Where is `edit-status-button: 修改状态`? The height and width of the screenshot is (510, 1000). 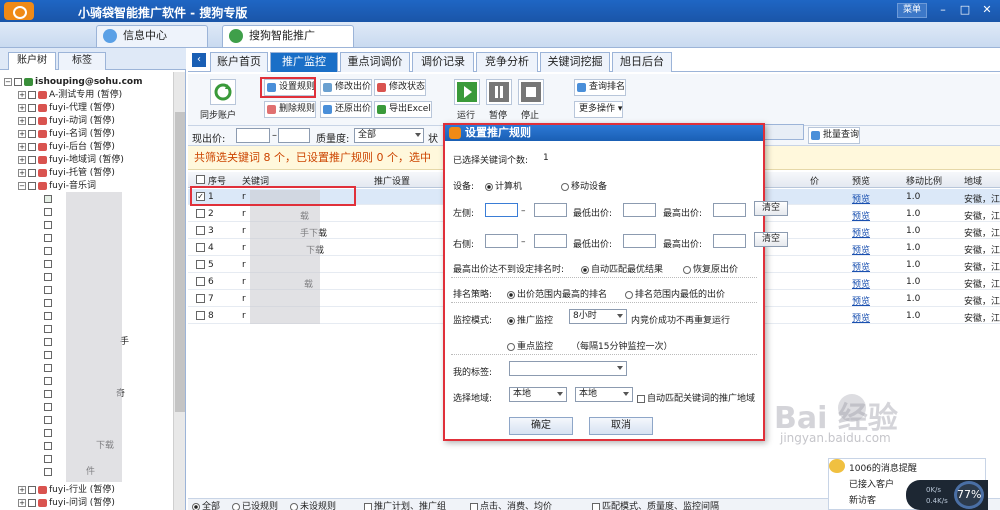
edit-status-button: 修改状态 is located at coordinates (400, 87).